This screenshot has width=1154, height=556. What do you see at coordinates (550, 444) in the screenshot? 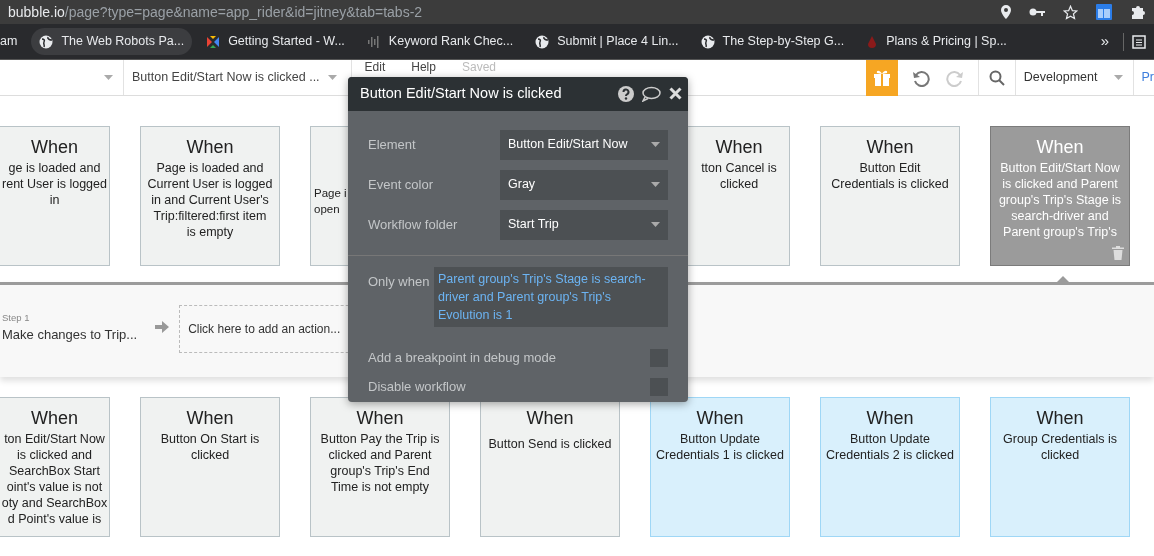
I see `event-description: Button Send is clicked` at bounding box center [550, 444].